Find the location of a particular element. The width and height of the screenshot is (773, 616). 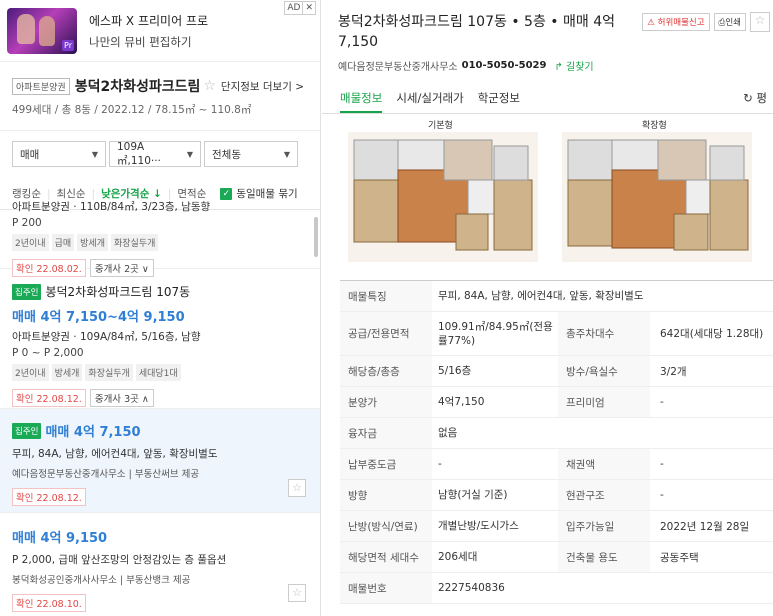

print-button: ⎙인쇄 is located at coordinates (729, 22).